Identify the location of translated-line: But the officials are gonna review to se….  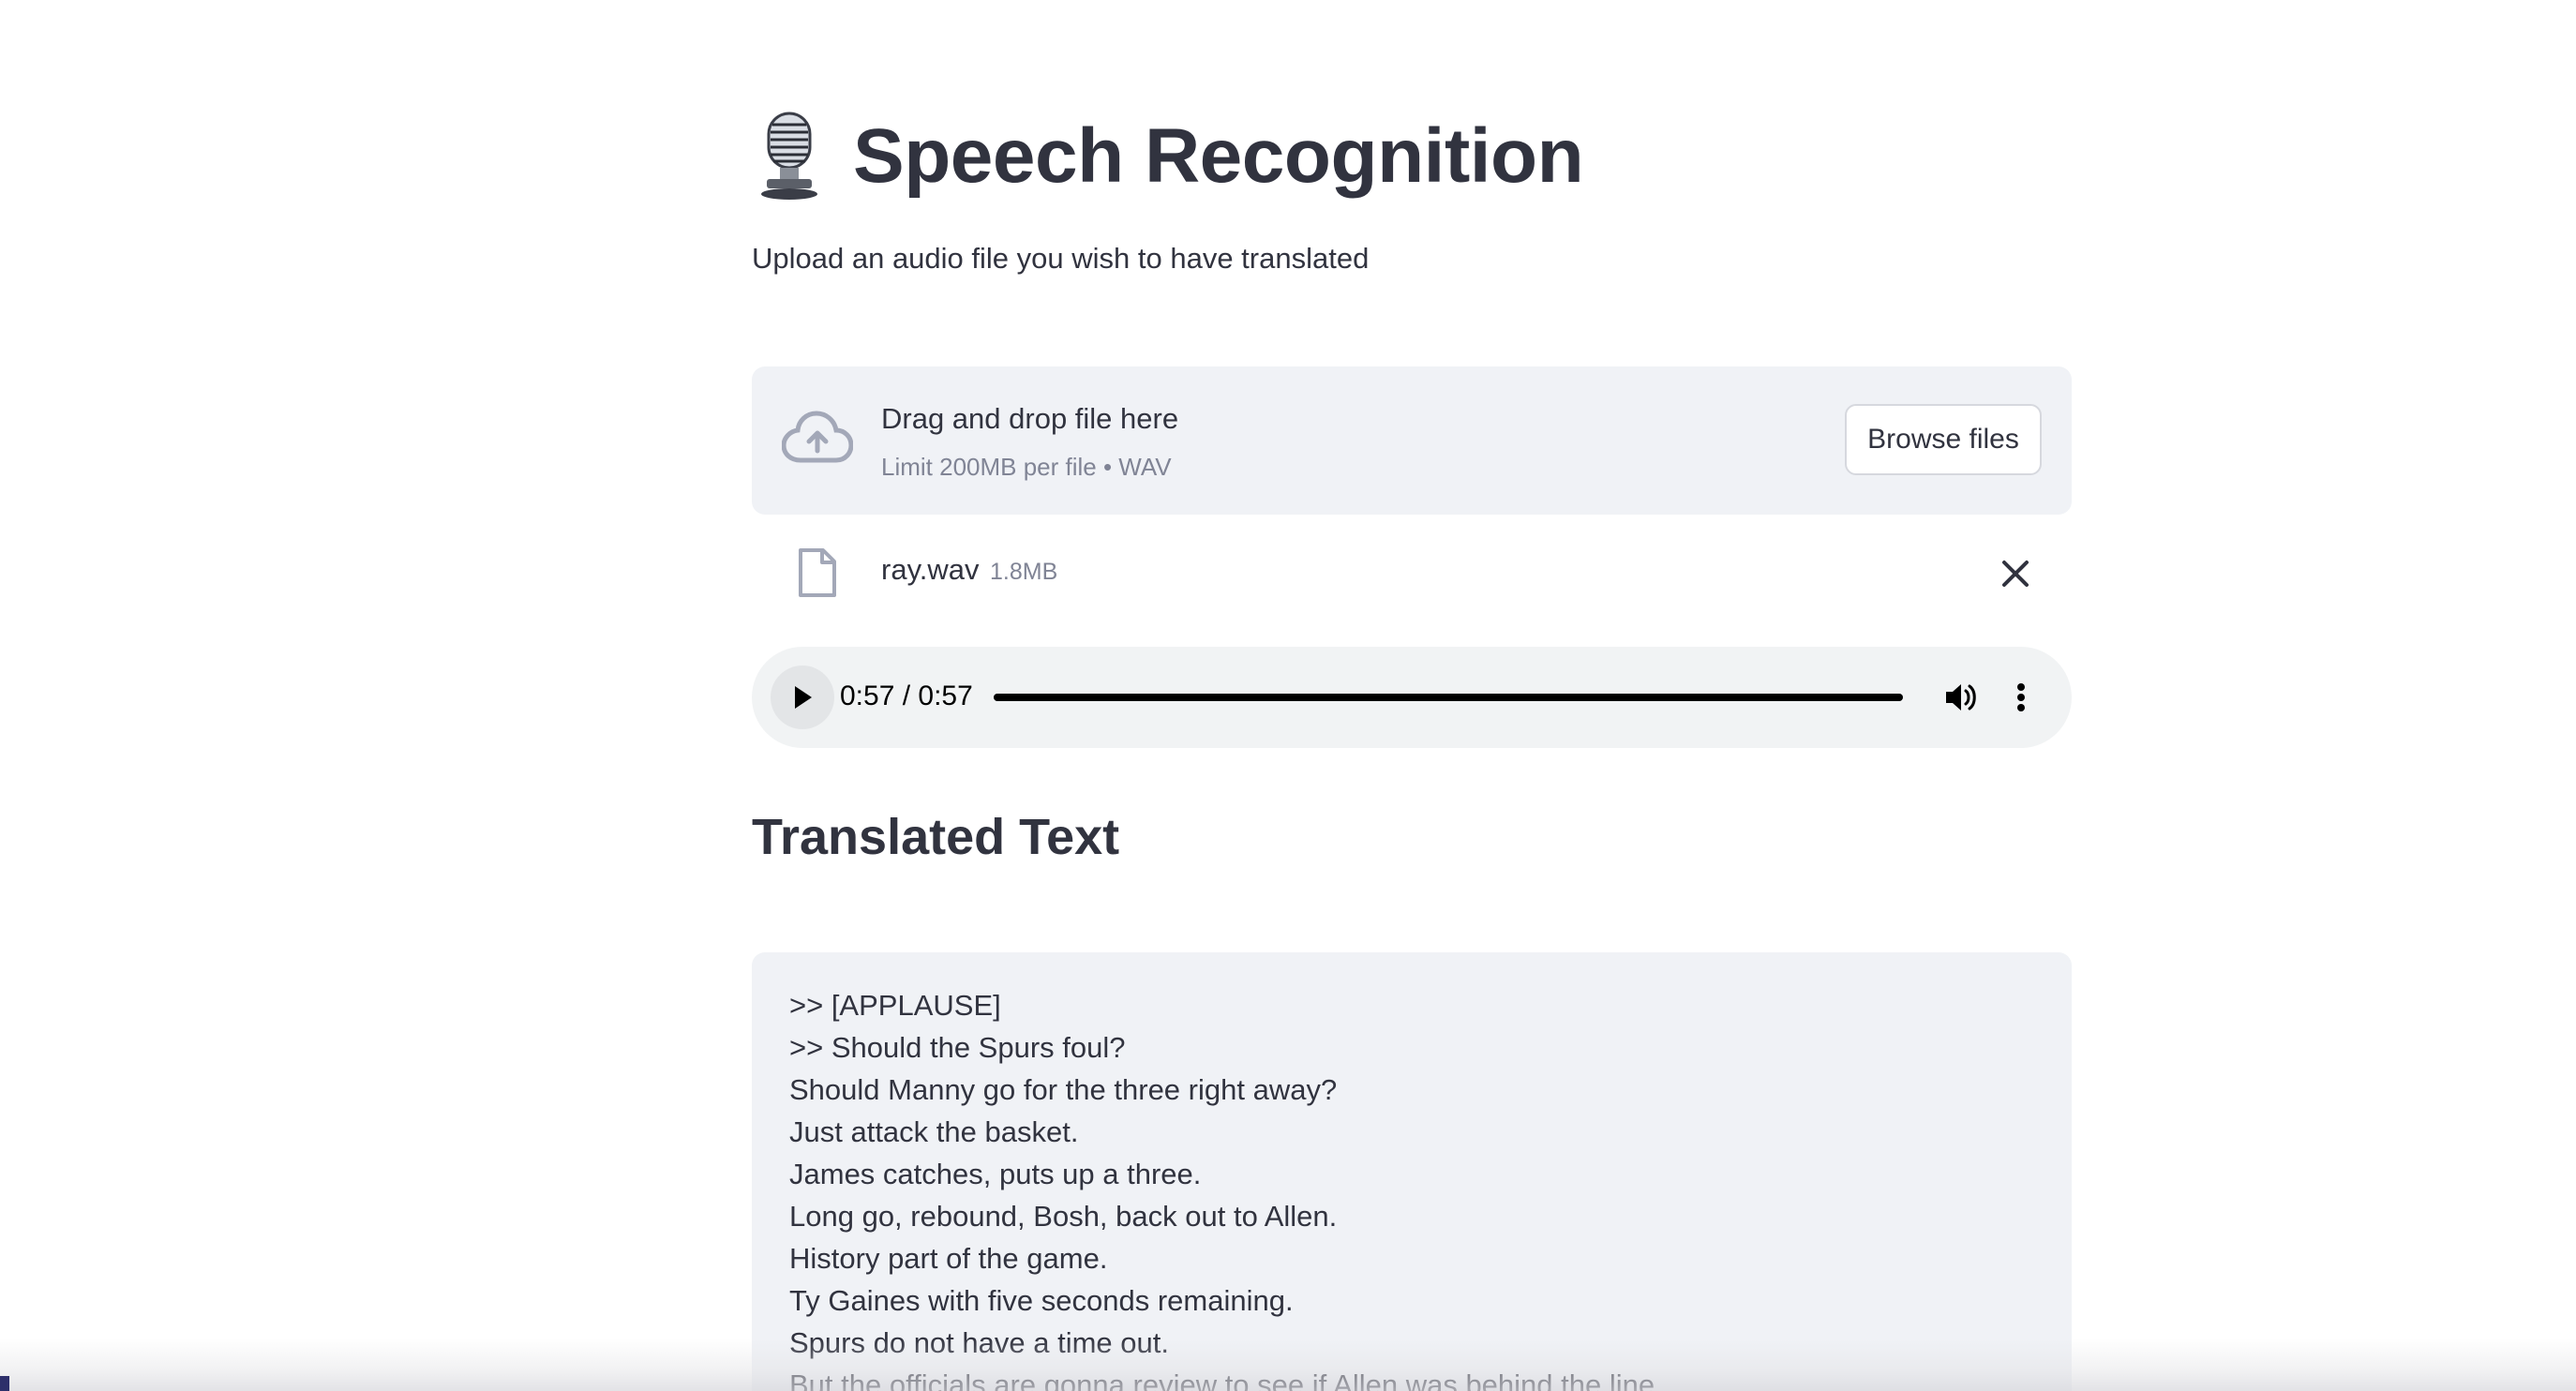
(1226, 1380).